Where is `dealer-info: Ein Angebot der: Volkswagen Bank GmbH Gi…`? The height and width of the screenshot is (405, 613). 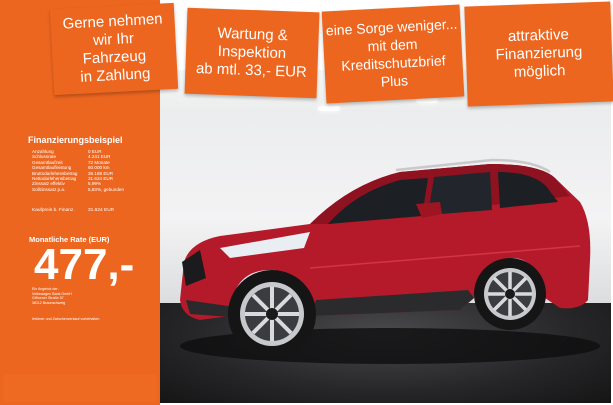 dealer-info: Ein Angebot der: Volkswagen Bank GmbH Gi… is located at coordinates (52, 296).